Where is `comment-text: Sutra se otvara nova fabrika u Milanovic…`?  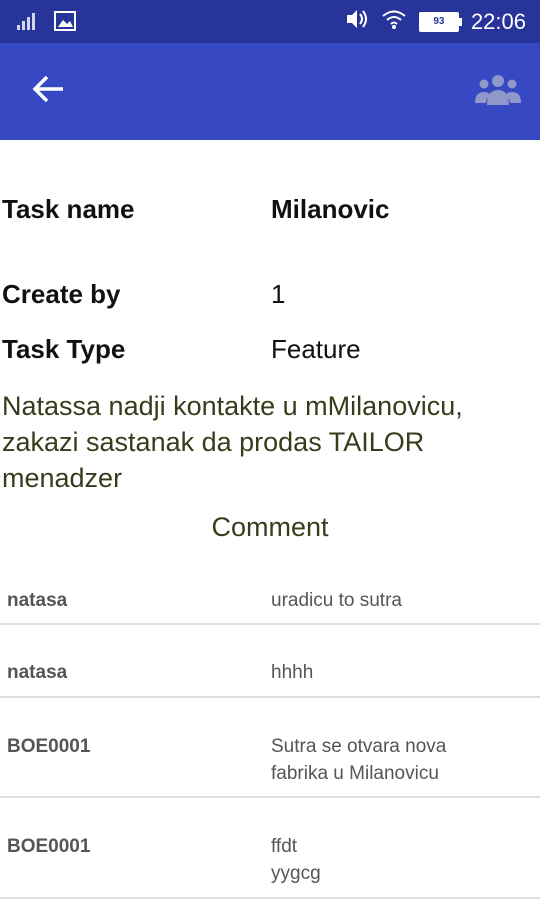 comment-text: Sutra se otvara nova fabrika u Milanovic… is located at coordinates (359, 760).